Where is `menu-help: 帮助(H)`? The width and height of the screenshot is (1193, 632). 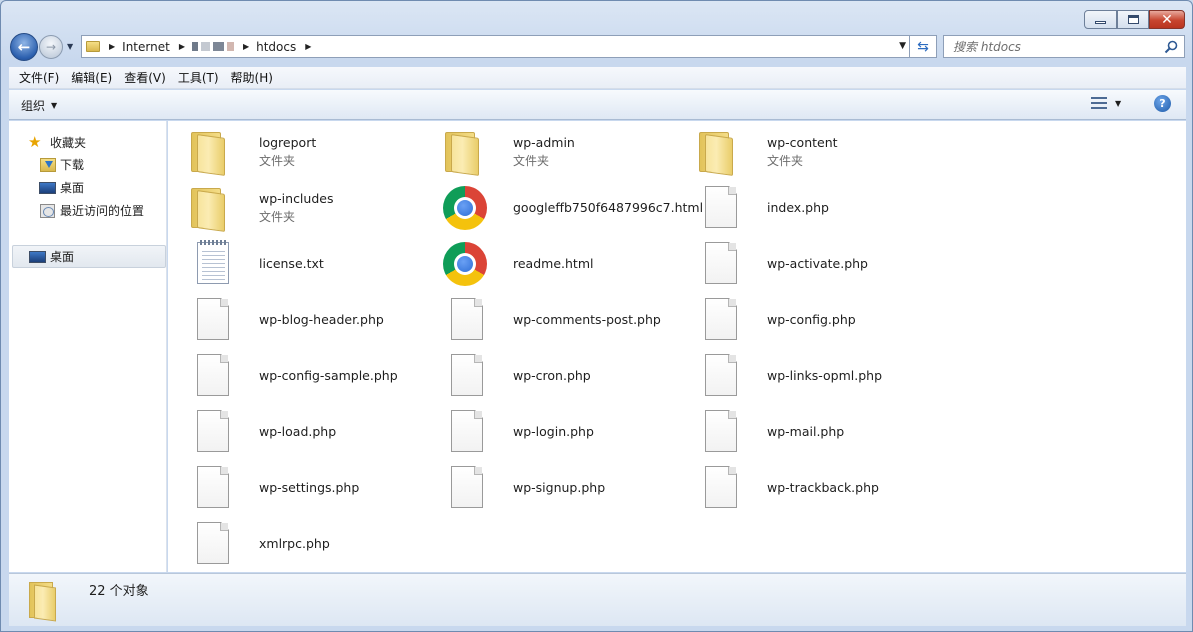 menu-help: 帮助(H) is located at coordinates (252, 77).